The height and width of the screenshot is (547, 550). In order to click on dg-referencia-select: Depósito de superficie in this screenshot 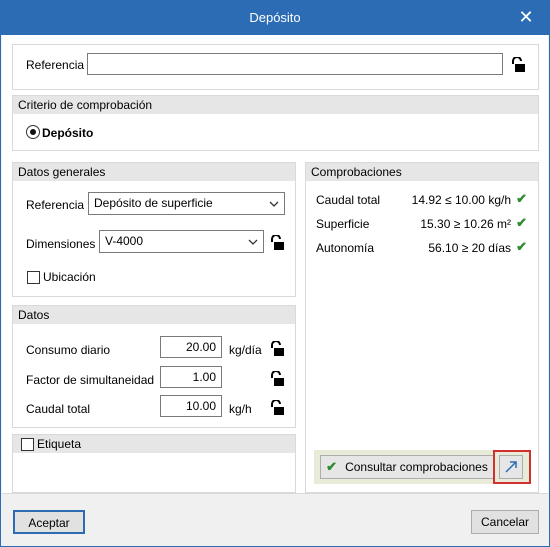, I will do `click(186, 203)`.